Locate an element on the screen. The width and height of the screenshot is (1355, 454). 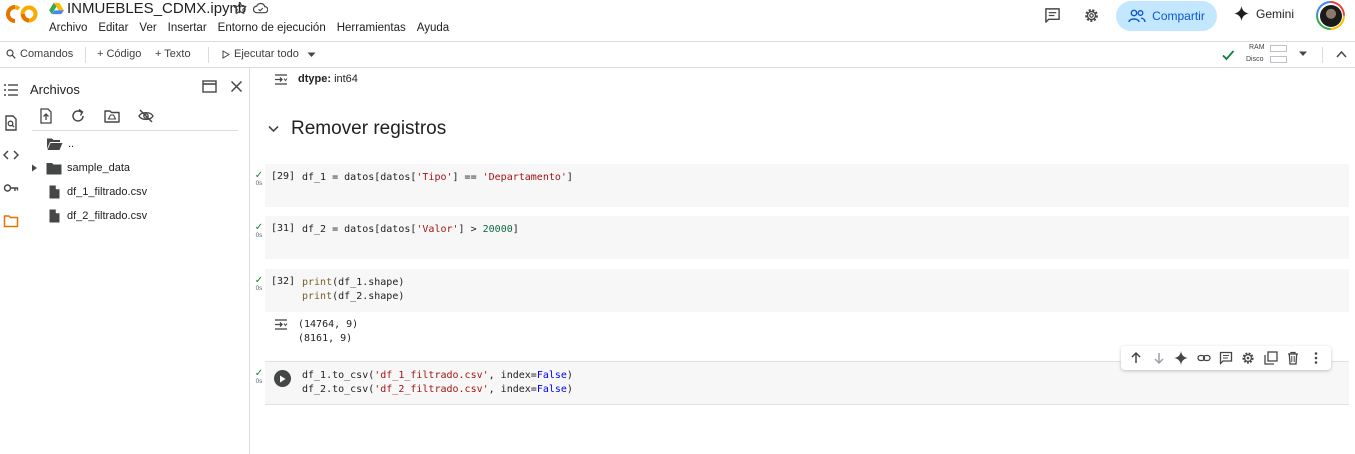
avatar is located at coordinates (1330, 15).